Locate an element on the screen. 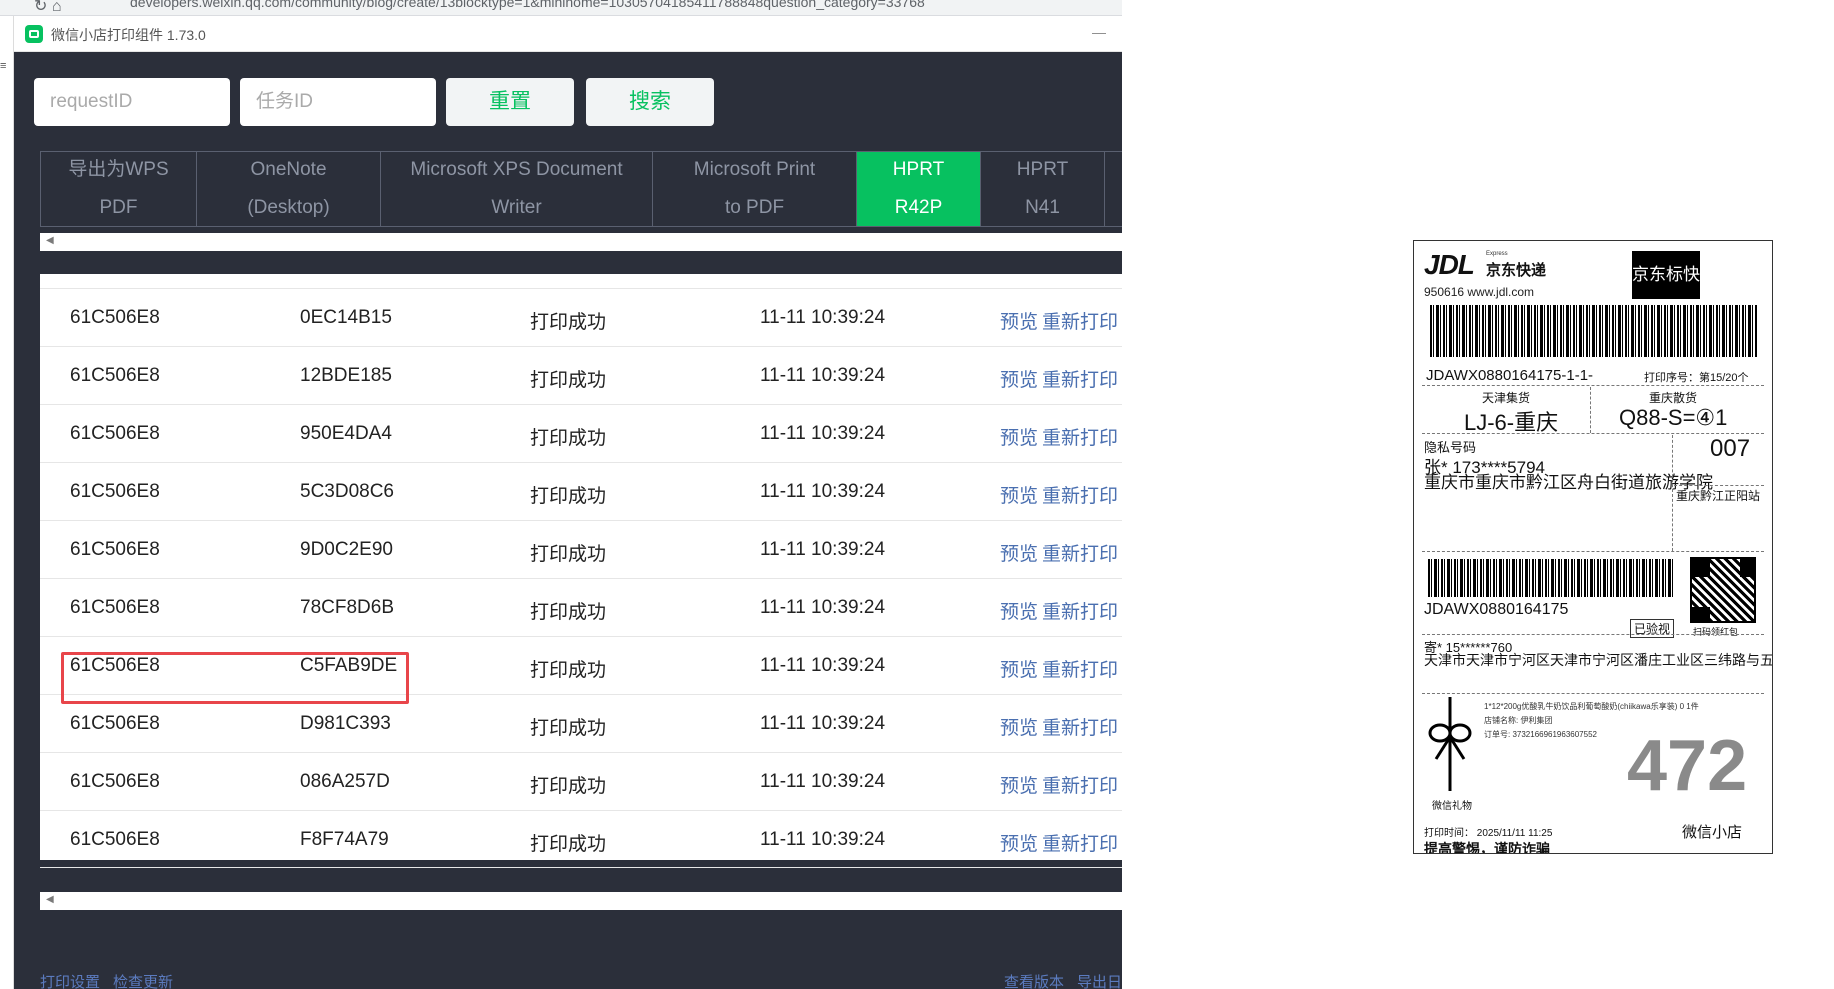 The width and height of the screenshot is (1834, 989). service-badge: 京东标快 is located at coordinates (1666, 275).